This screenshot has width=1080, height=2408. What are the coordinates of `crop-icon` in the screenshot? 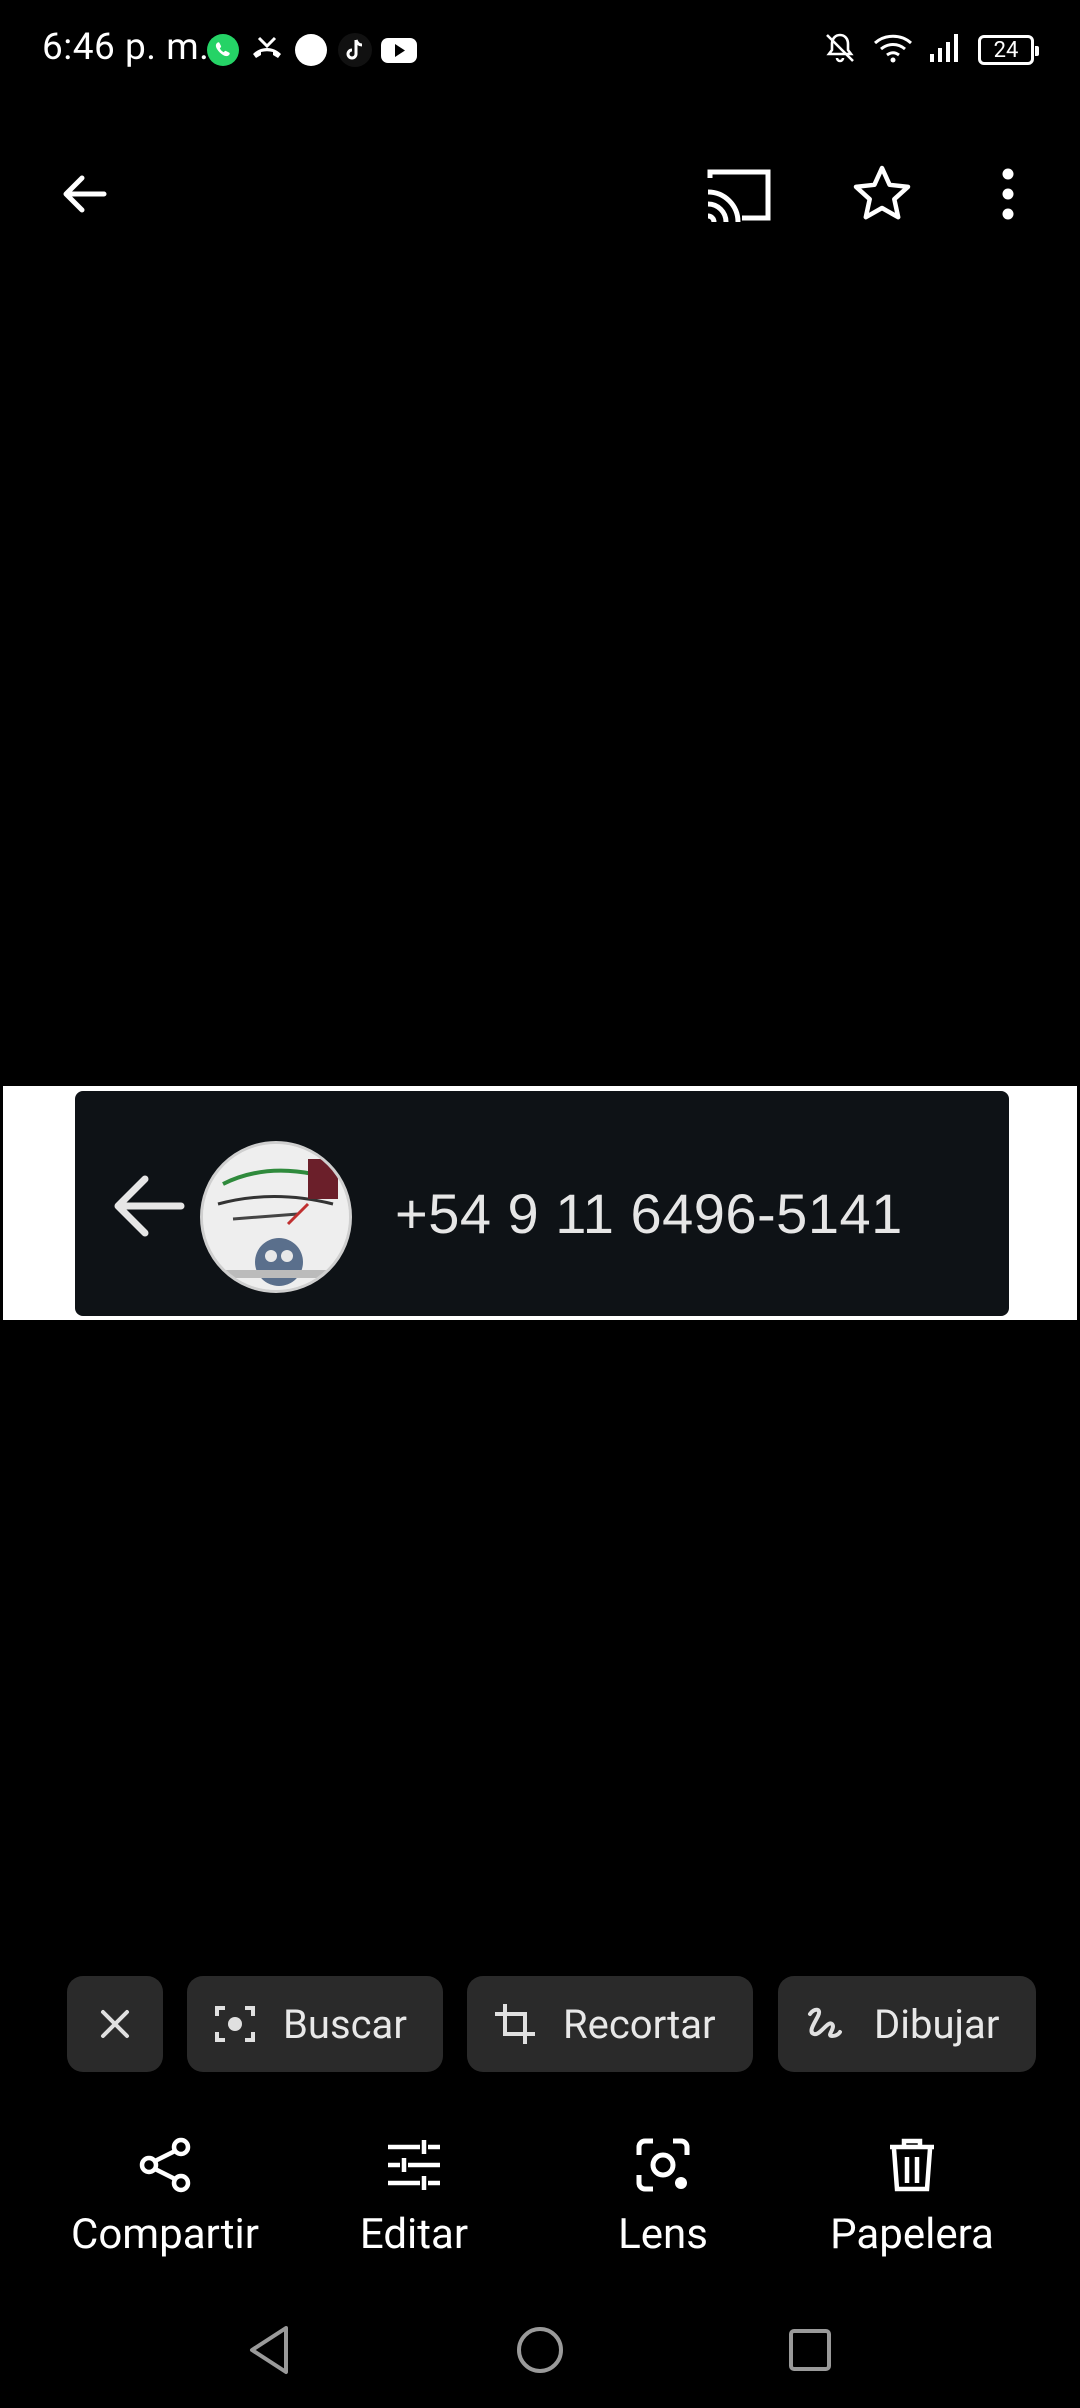 It's located at (515, 2024).